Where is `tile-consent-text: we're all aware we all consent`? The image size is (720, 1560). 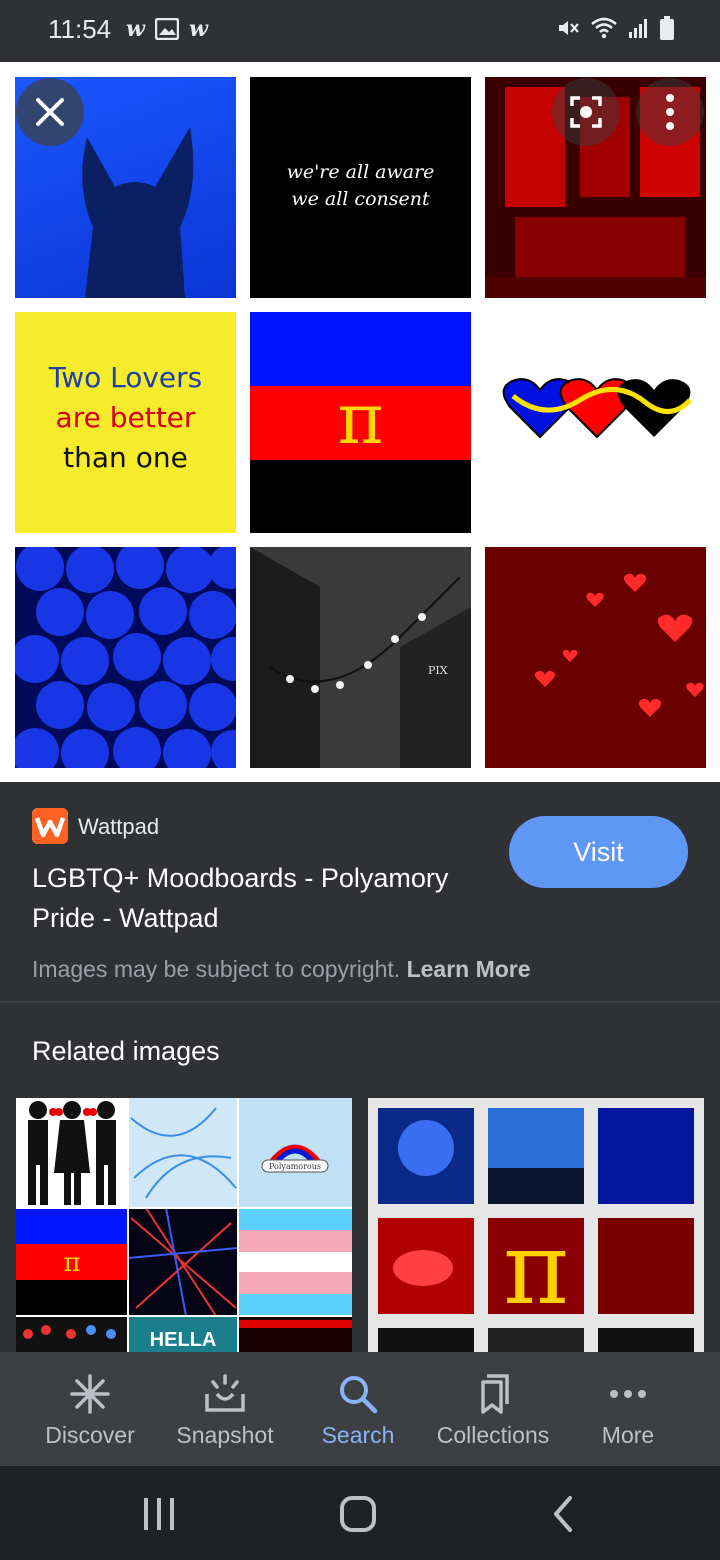
tile-consent-text: we're all aware we all consent is located at coordinates (360, 187).